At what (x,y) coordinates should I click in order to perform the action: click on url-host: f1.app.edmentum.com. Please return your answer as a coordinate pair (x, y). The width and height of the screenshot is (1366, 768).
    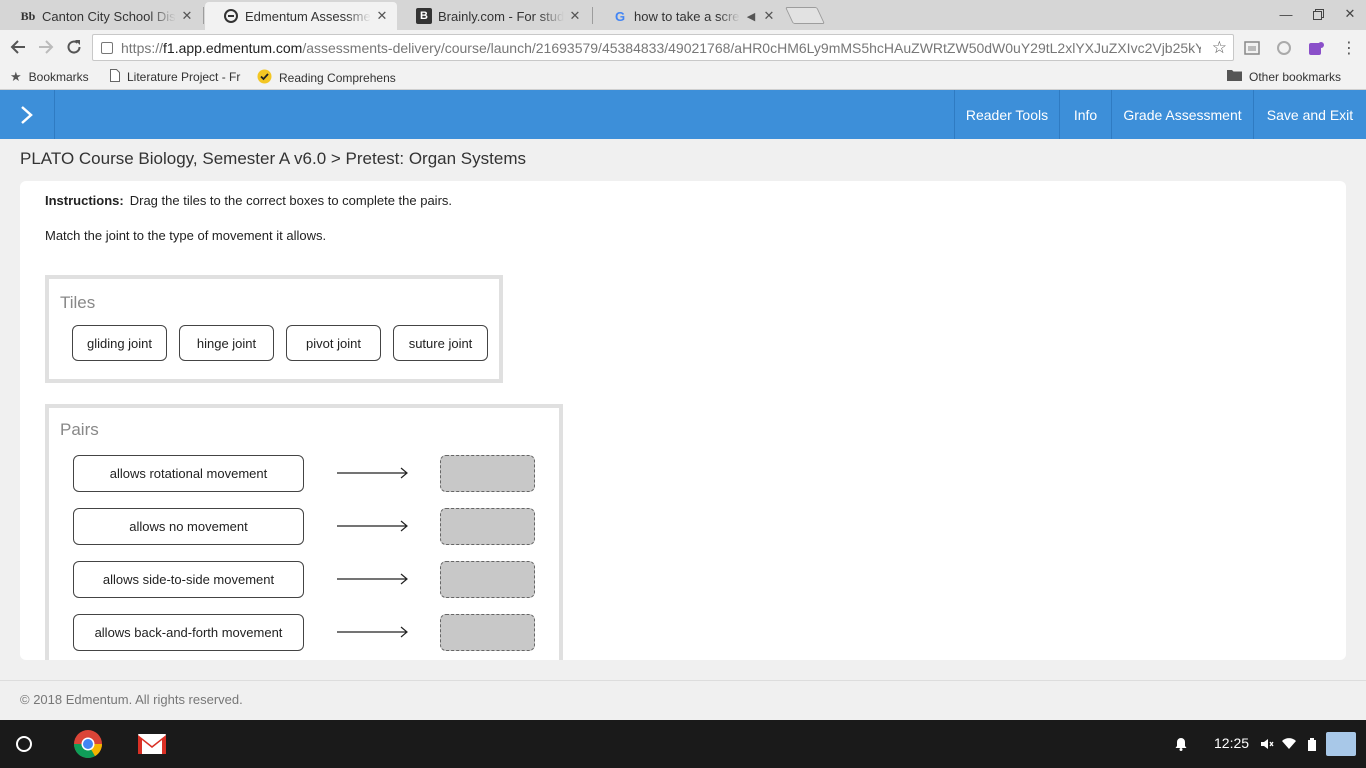
    Looking at the image, I should click on (233, 47).